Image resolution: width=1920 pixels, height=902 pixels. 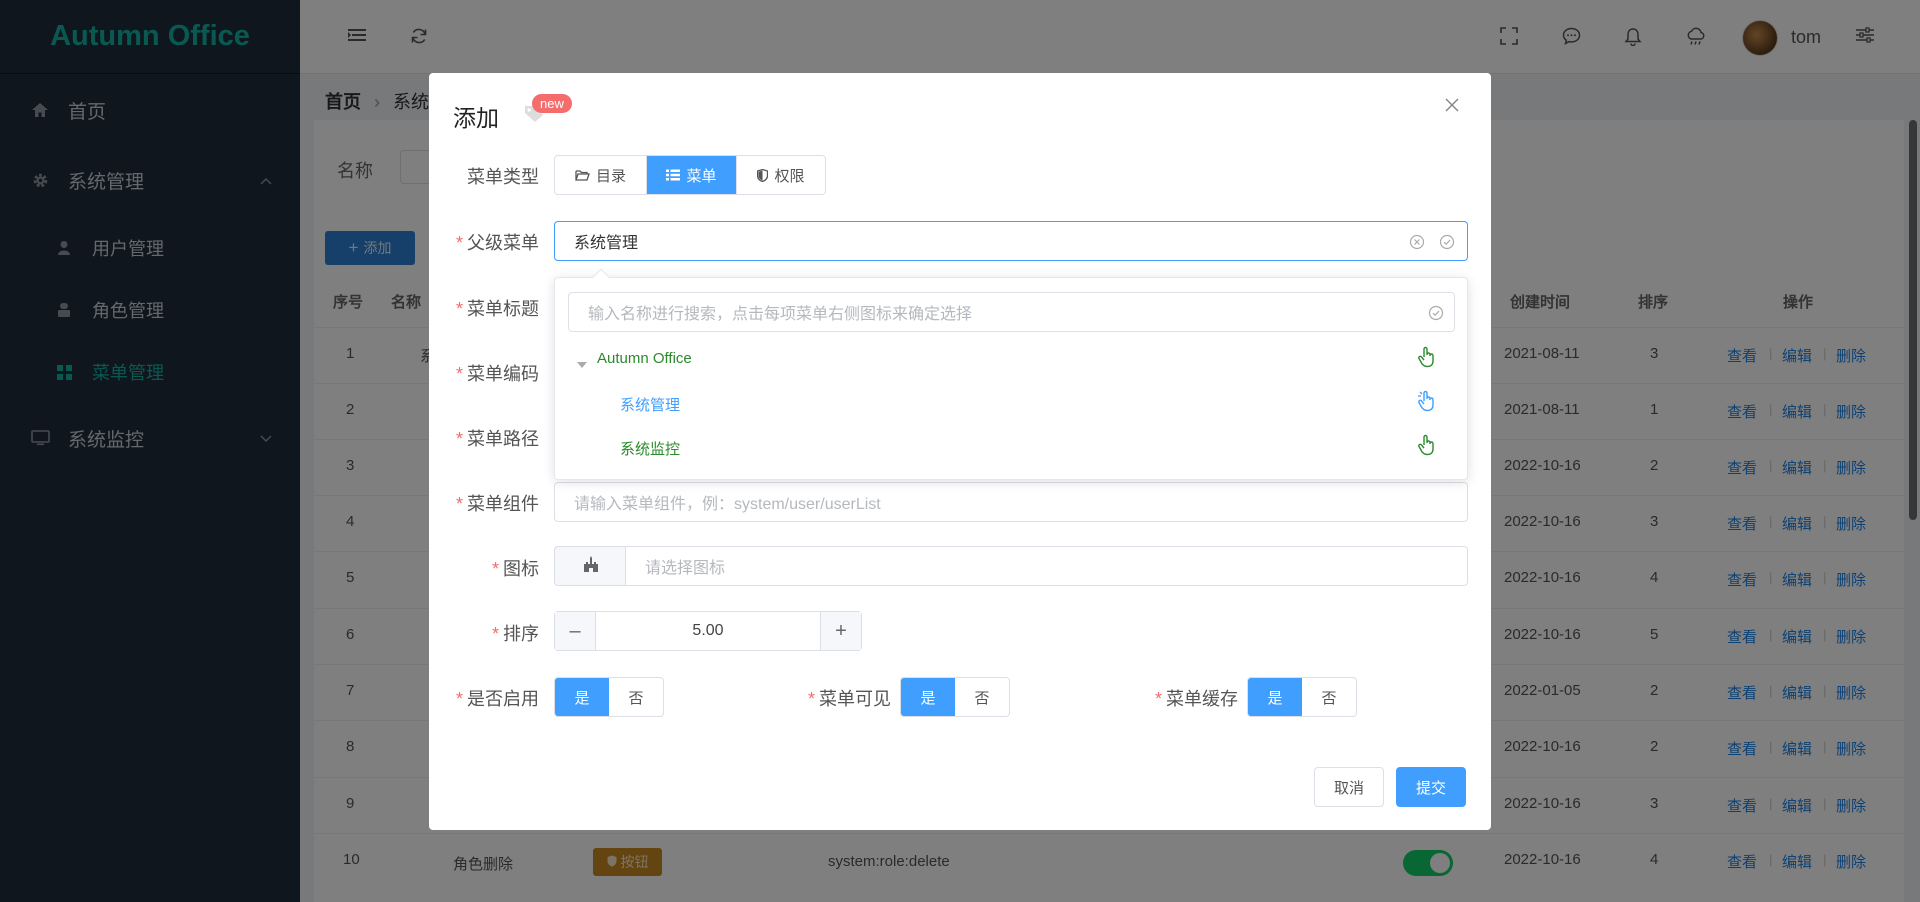 I want to click on cancel-button: 取消, so click(x=1349, y=787).